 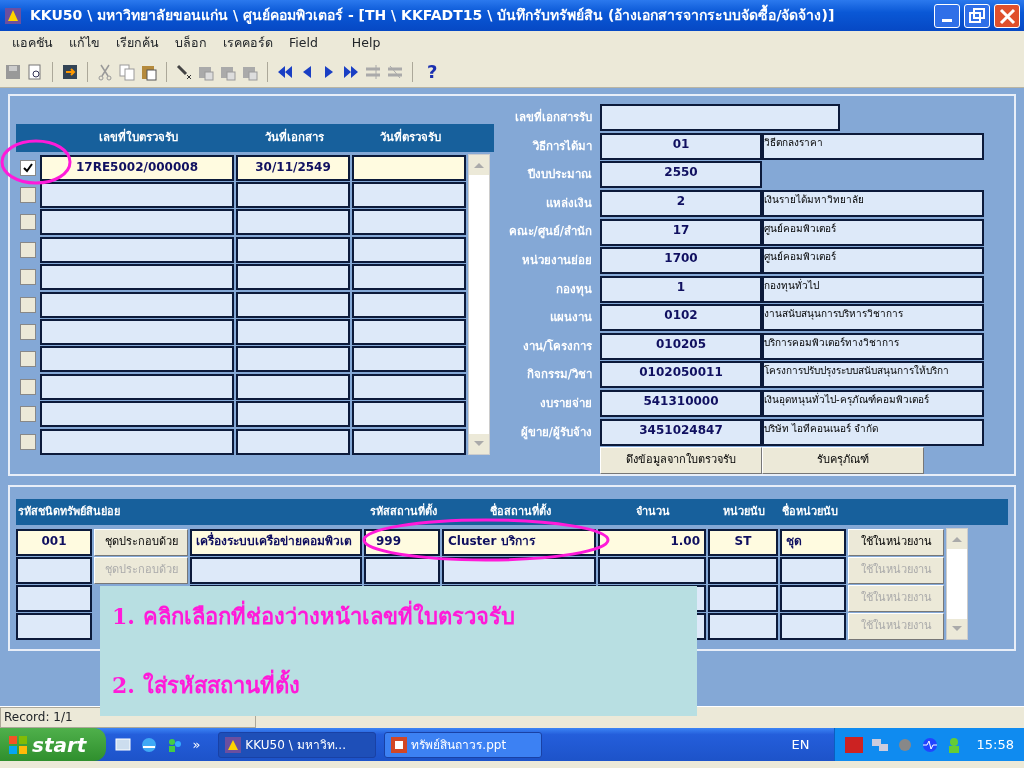 What do you see at coordinates (929, 744) in the screenshot?
I see `pulse-icon` at bounding box center [929, 744].